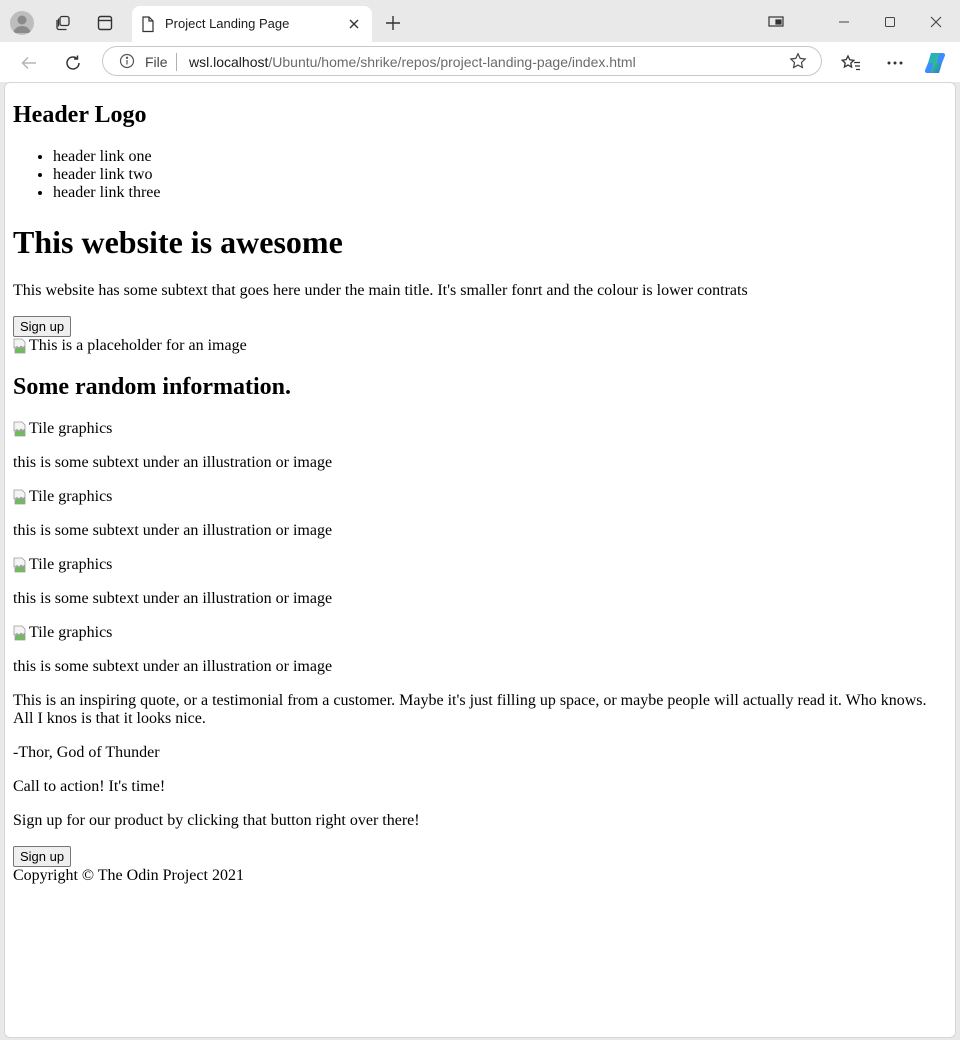 The height and width of the screenshot is (1040, 960). Describe the element at coordinates (148, 26) in the screenshot. I see `page-file-icon` at that location.